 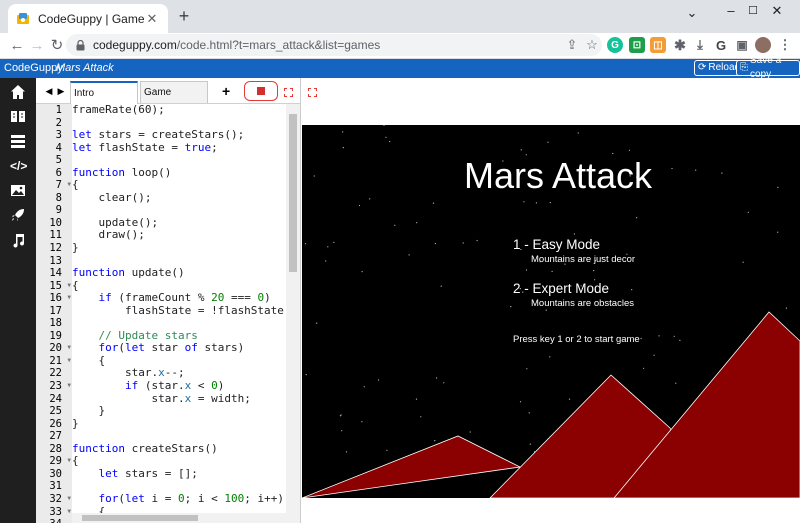 What do you see at coordinates (75, 185) in the screenshot?
I see `code-line: {` at bounding box center [75, 185].